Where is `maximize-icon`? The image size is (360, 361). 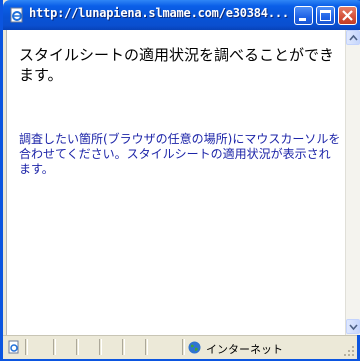
maximize-icon is located at coordinates (325, 15).